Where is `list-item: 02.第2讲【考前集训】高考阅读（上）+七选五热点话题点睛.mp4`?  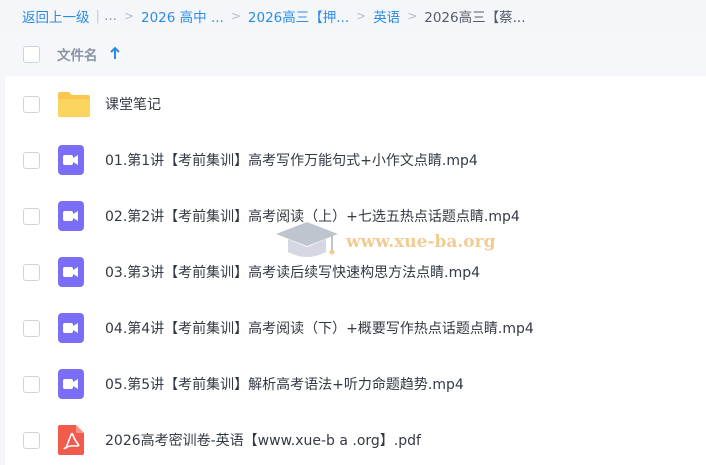 list-item: 02.第2讲【考前集训】高考阅读（上）+七选五热点话题点睛.mp4 is located at coordinates (355, 216).